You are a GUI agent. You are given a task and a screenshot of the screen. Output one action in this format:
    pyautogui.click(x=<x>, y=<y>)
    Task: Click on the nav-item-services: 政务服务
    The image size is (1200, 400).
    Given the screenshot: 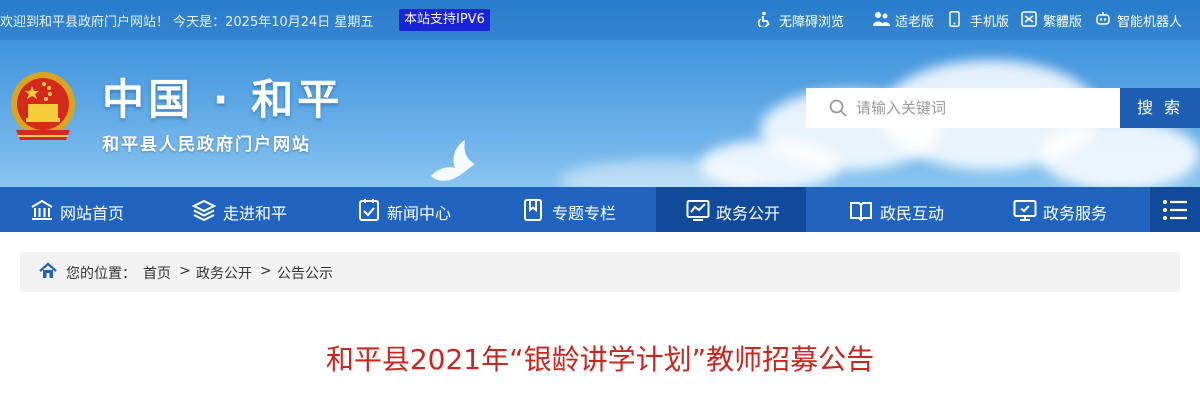 What is the action you would take?
    pyautogui.click(x=1068, y=209)
    